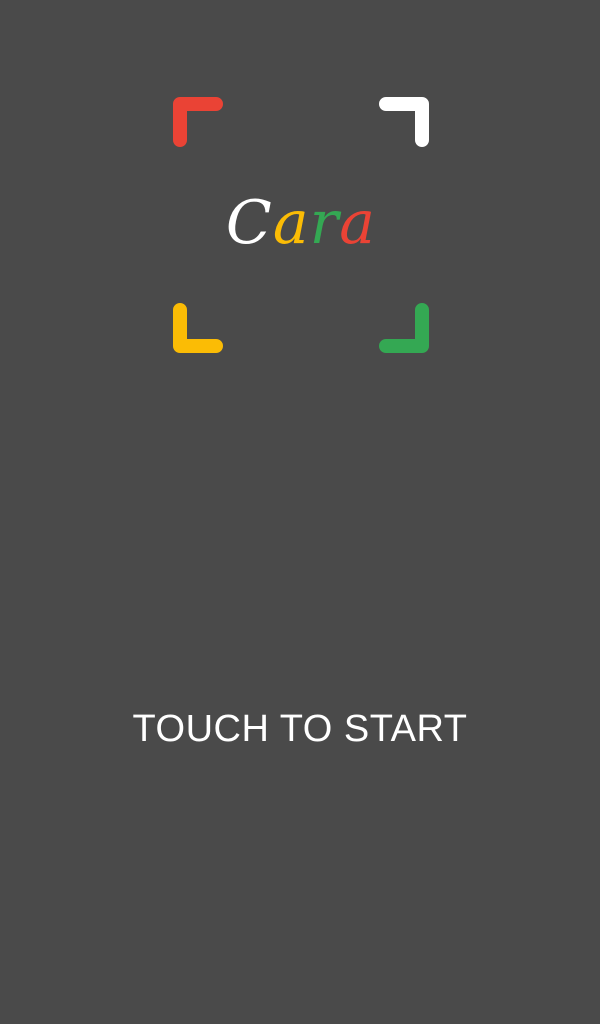  I want to click on corner-bracket-bottom-right-icon, so click(404, 328).